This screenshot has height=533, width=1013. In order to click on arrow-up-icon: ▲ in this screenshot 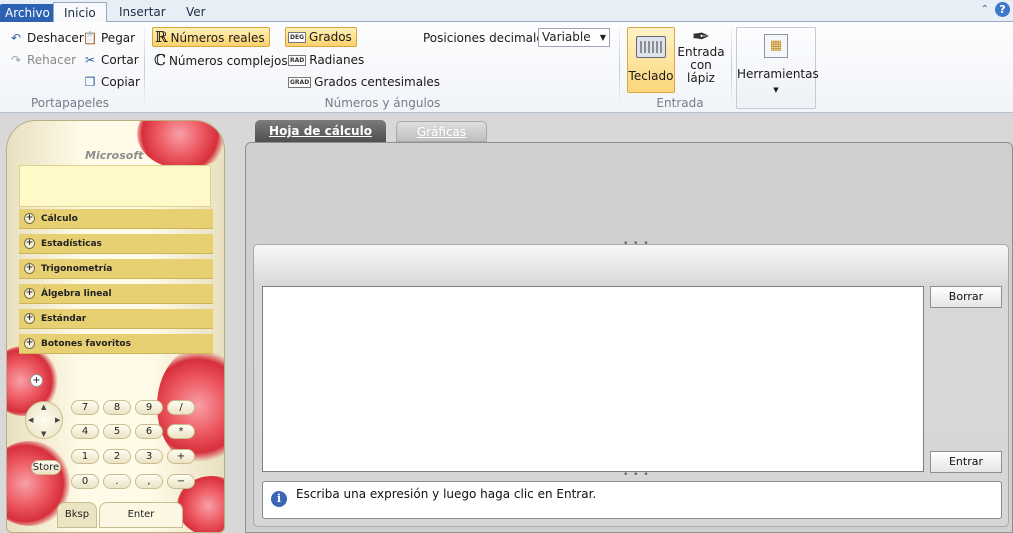, I will do `click(43, 407)`.